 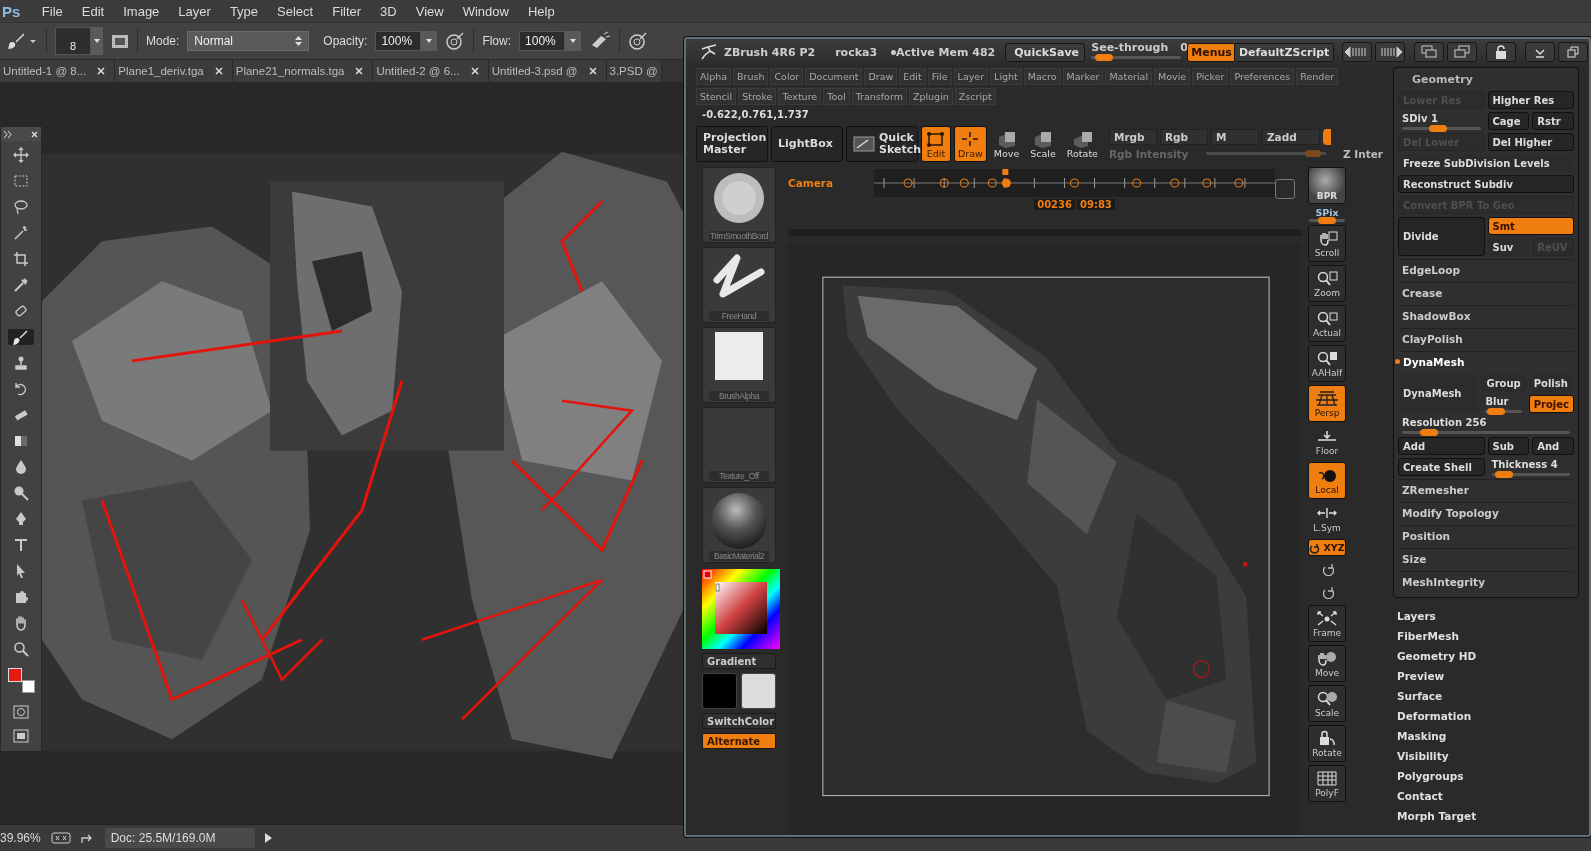 I want to click on shelf-button: AAHalf, so click(x=1327, y=363).